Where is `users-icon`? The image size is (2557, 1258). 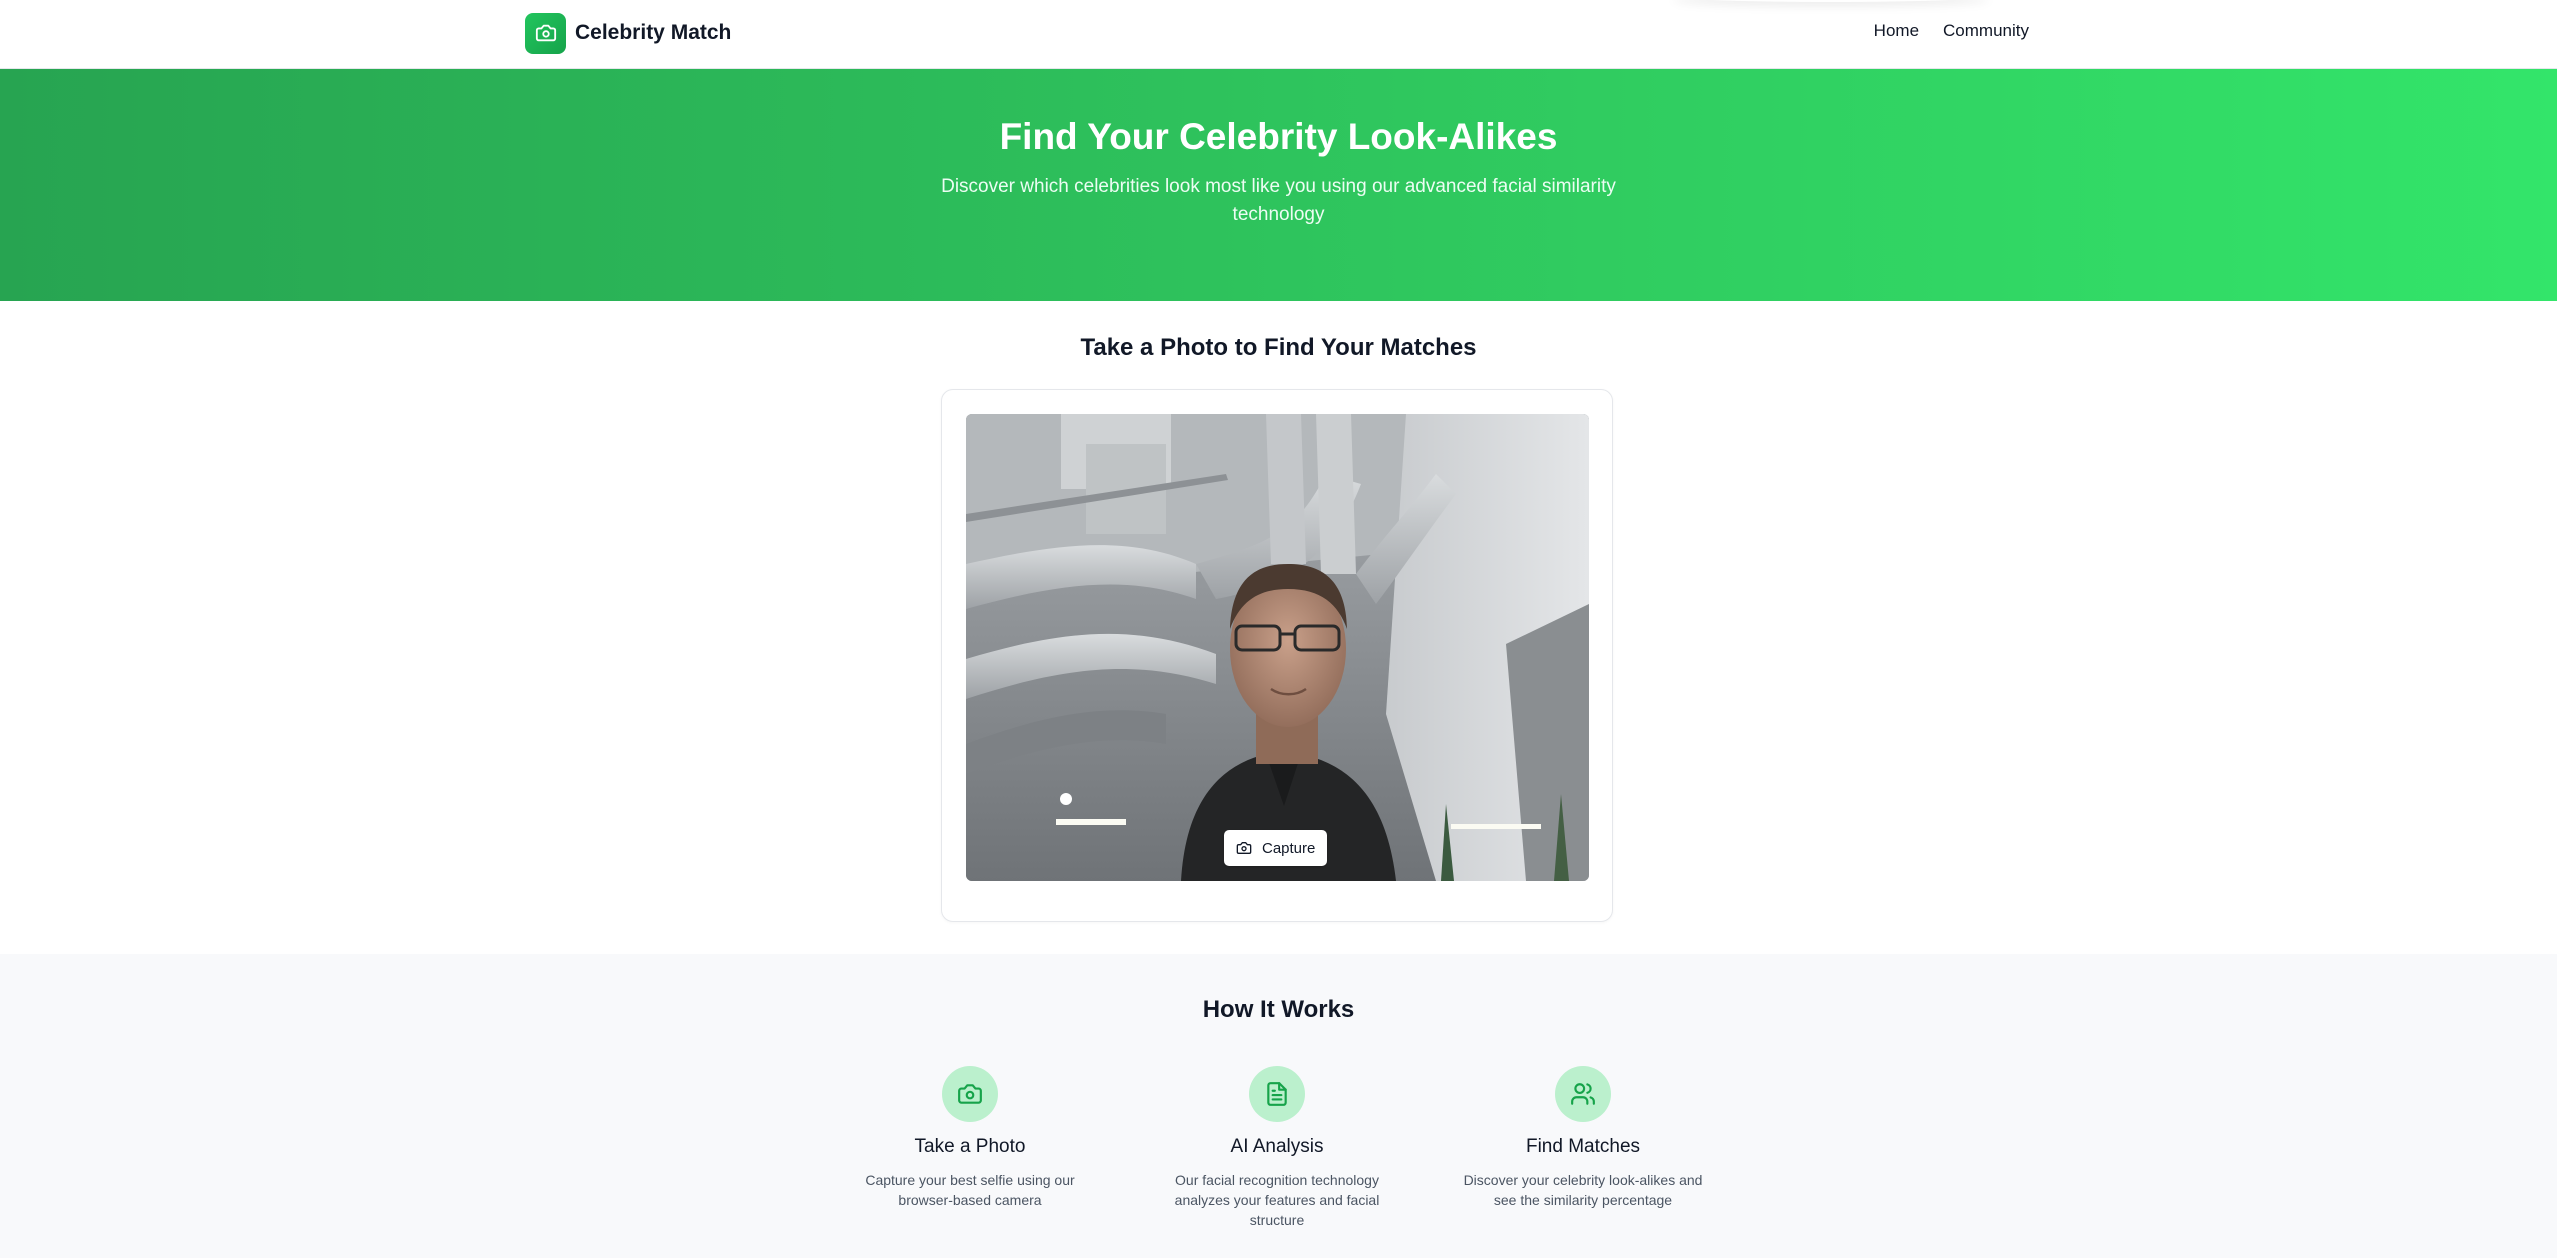 users-icon is located at coordinates (1583, 1094).